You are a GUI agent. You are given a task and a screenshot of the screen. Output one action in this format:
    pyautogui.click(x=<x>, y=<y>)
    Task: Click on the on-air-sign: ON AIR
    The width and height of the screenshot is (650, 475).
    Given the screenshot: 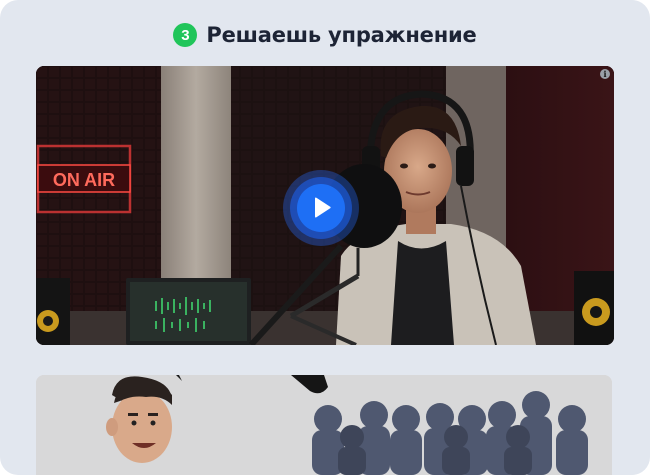 What is the action you would take?
    pyautogui.click(x=84, y=180)
    